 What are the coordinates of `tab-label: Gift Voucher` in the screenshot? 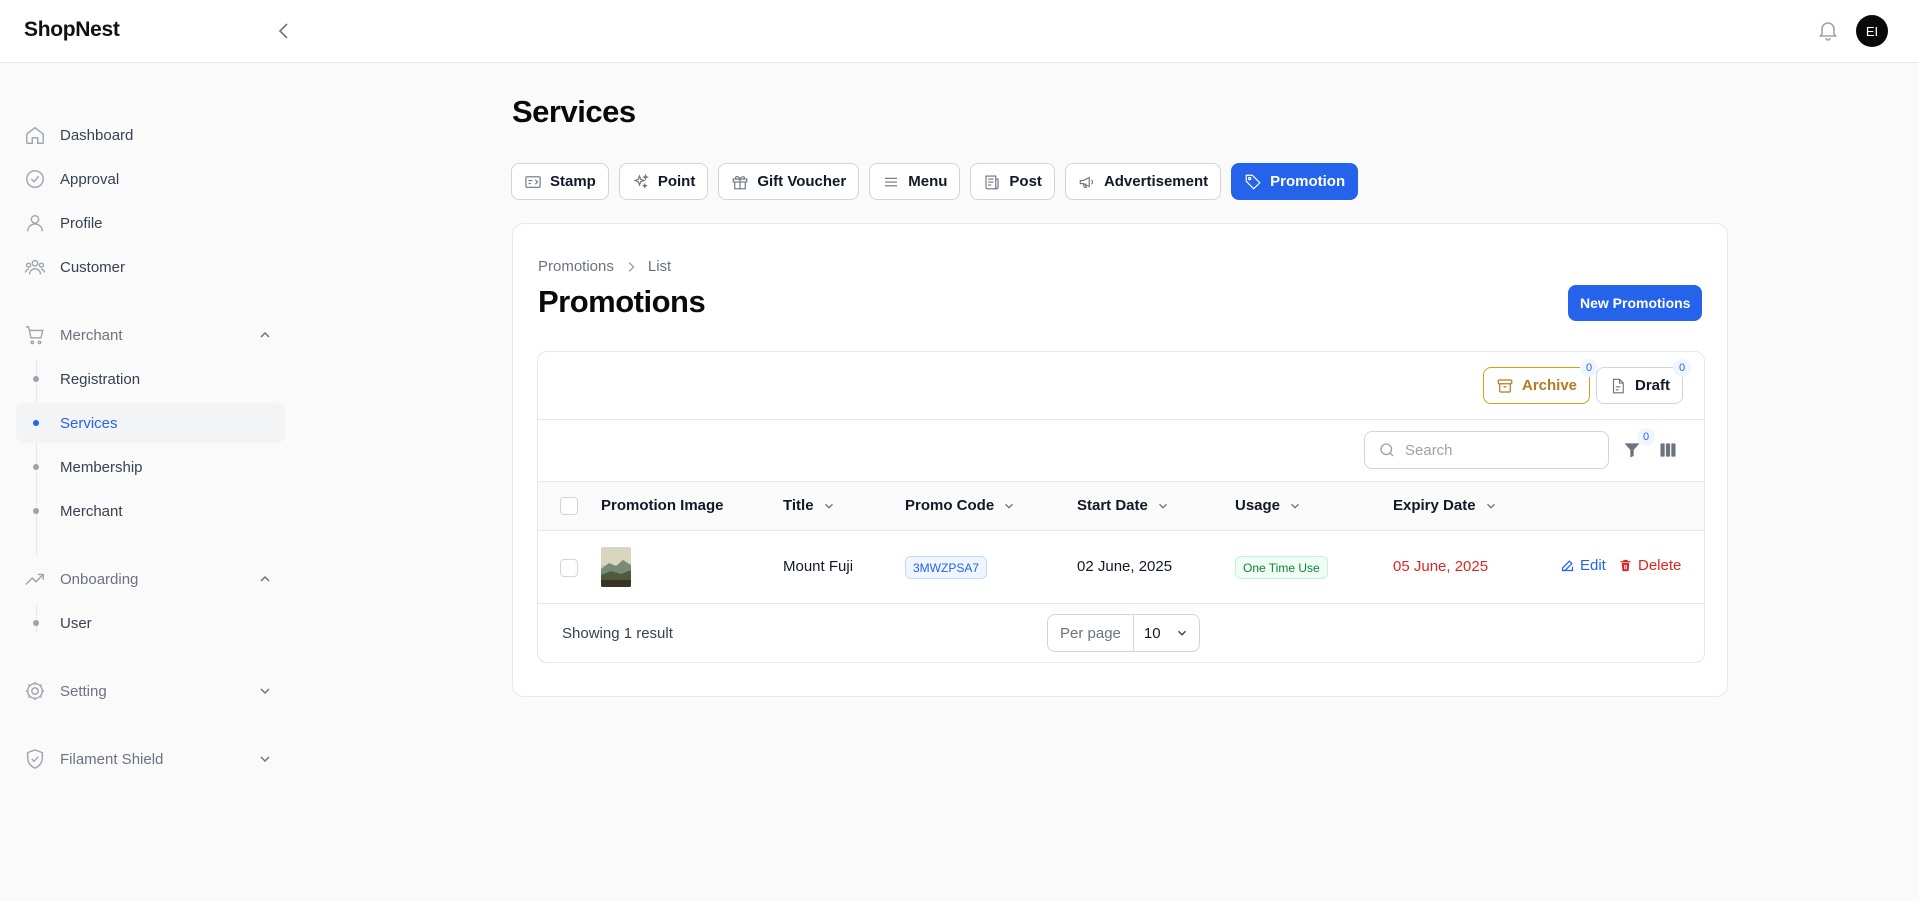 It's located at (802, 181).